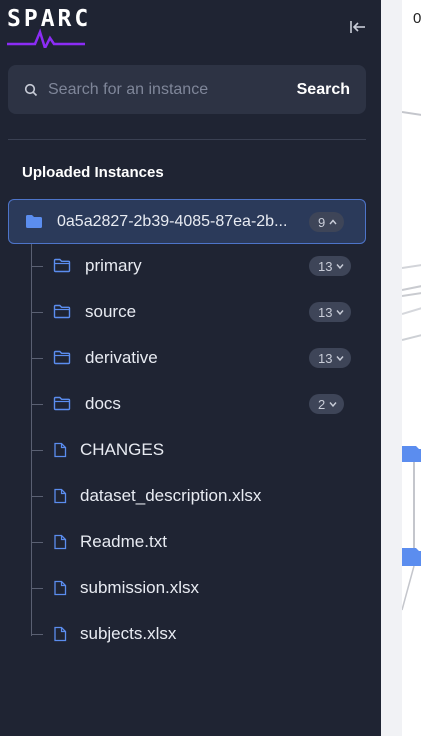 This screenshot has height=736, width=421. What do you see at coordinates (171, 495) in the screenshot?
I see `tree-file-label: dataset_description.xlsx` at bounding box center [171, 495].